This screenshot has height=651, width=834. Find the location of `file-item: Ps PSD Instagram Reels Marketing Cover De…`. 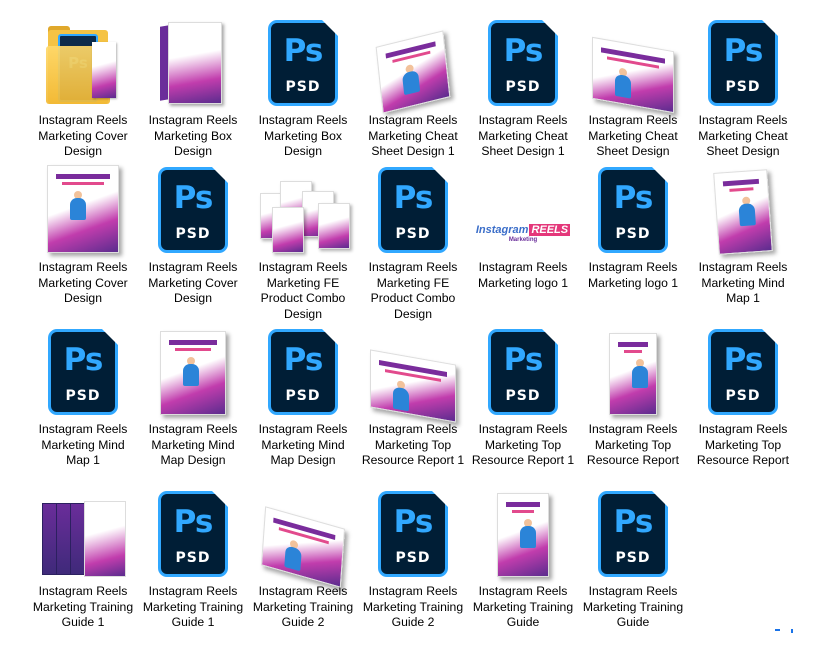

file-item: Ps PSD Instagram Reels Marketing Cover De… is located at coordinates (193, 233).